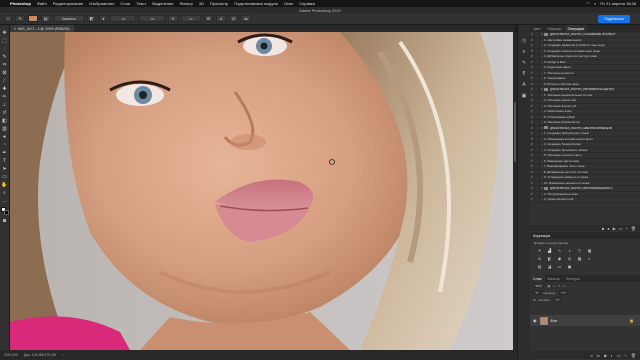  I want to click on play-icon: ▶, so click(614, 228).